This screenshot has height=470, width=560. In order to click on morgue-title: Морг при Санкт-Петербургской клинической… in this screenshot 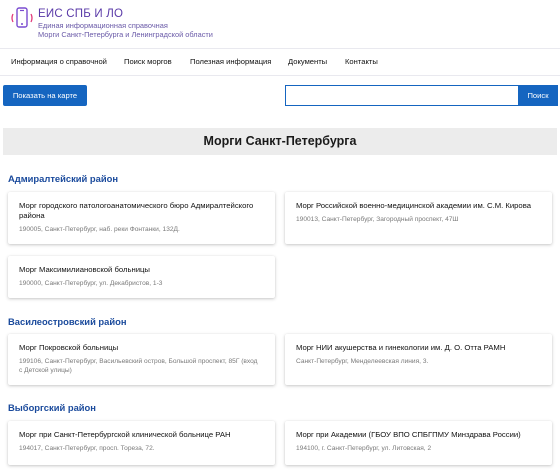, I will do `click(125, 434)`.